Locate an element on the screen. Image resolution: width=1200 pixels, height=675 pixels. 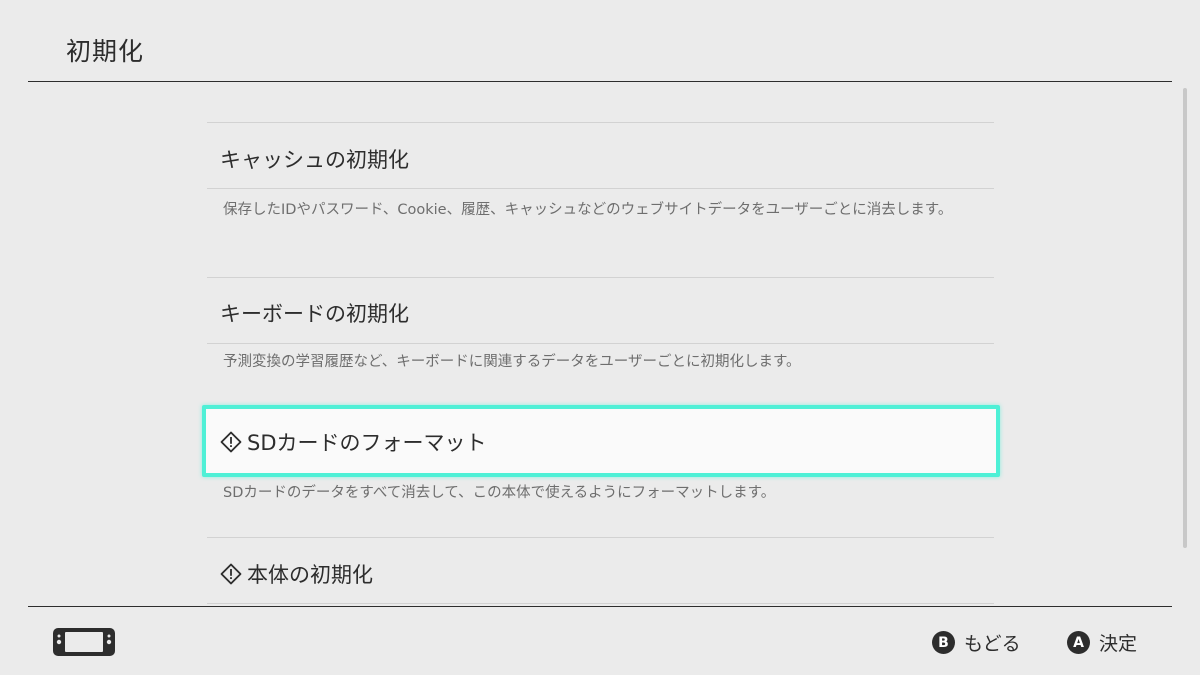
back-button: B もどる is located at coordinates (976, 642).